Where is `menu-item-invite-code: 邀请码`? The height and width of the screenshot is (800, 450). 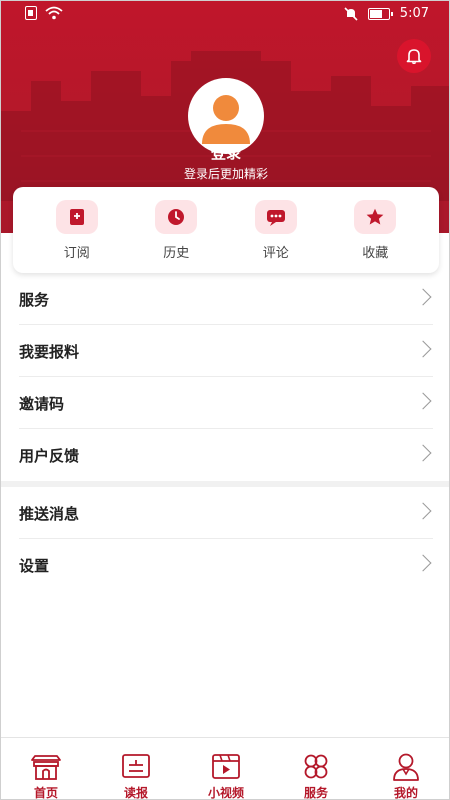
menu-item-invite-code: 邀请码 is located at coordinates (225, 403).